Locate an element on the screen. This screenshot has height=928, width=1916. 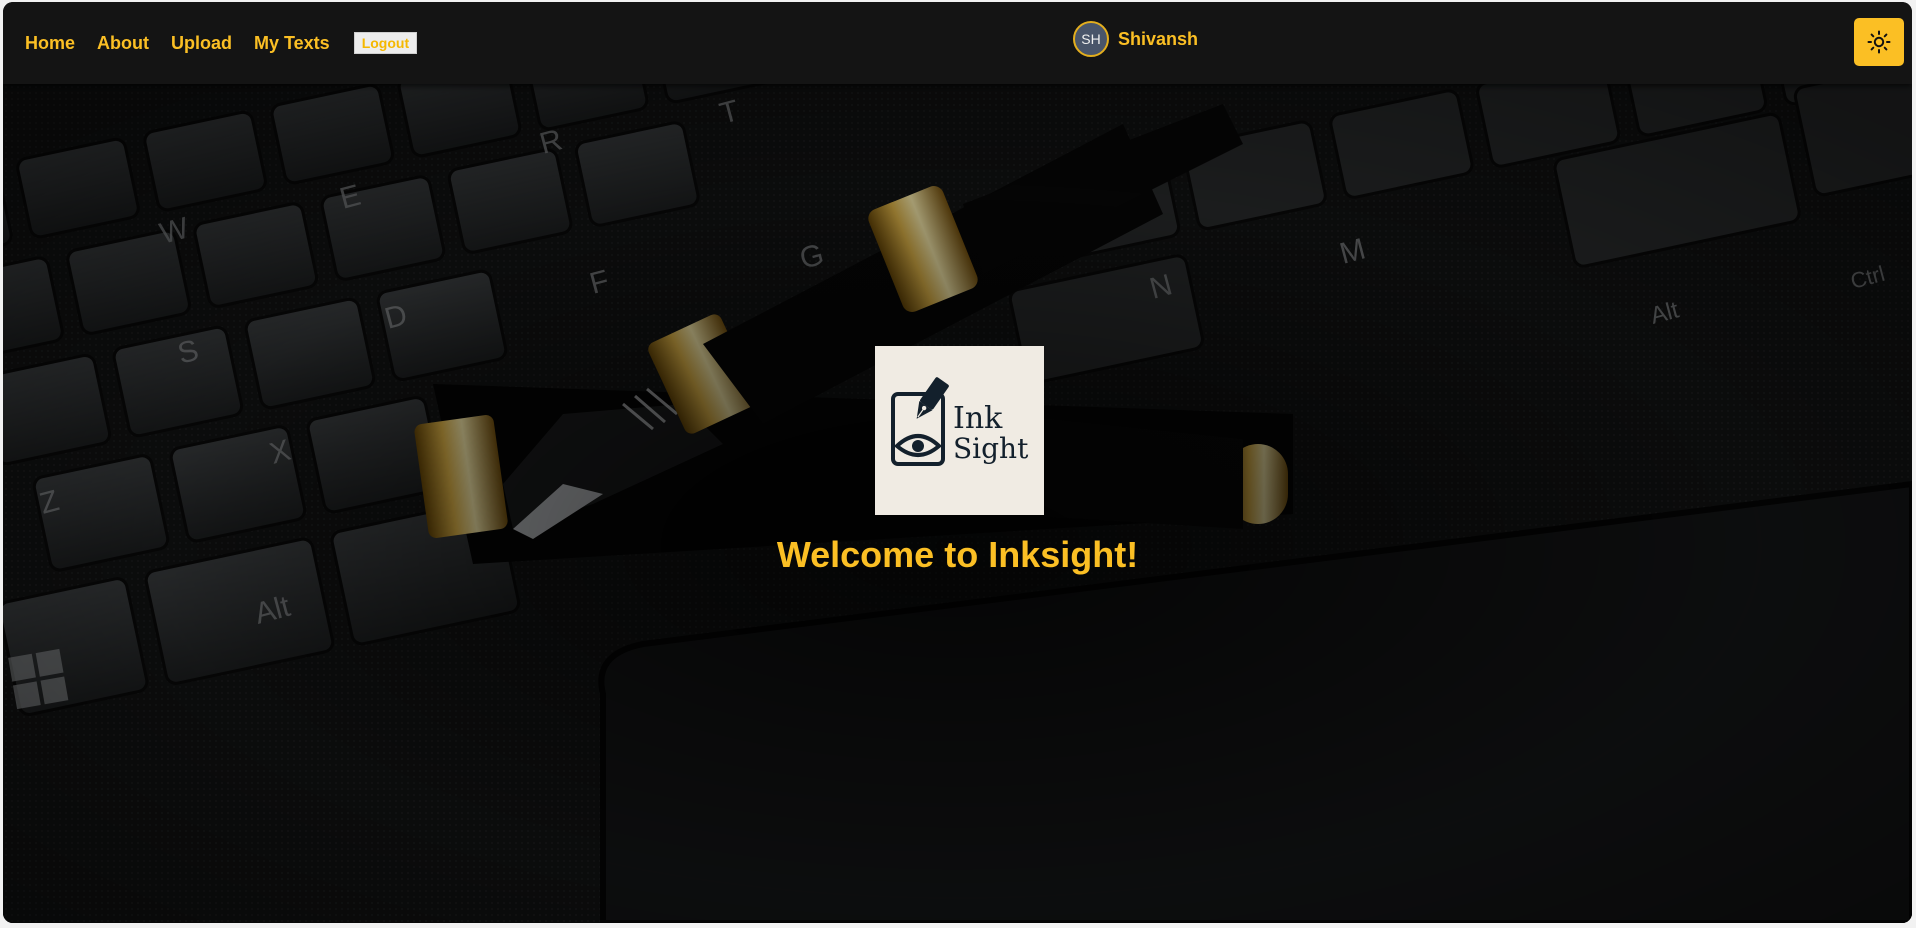
user-profile: SH Shivansh is located at coordinates (1135, 39).